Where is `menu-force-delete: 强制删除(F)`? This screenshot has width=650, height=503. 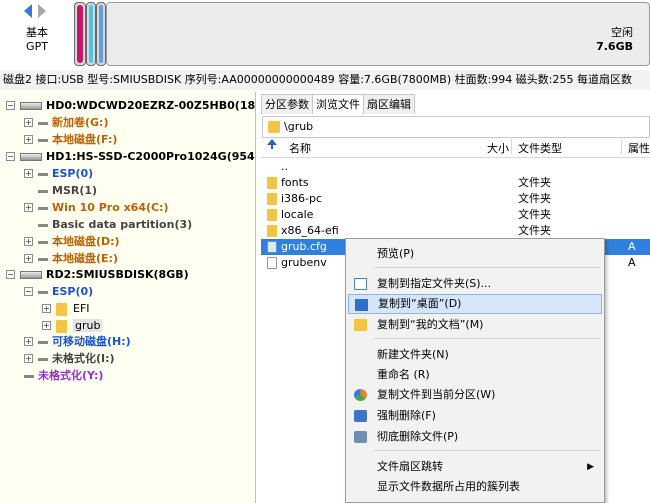 menu-force-delete: 强制删除(F) is located at coordinates (475, 416).